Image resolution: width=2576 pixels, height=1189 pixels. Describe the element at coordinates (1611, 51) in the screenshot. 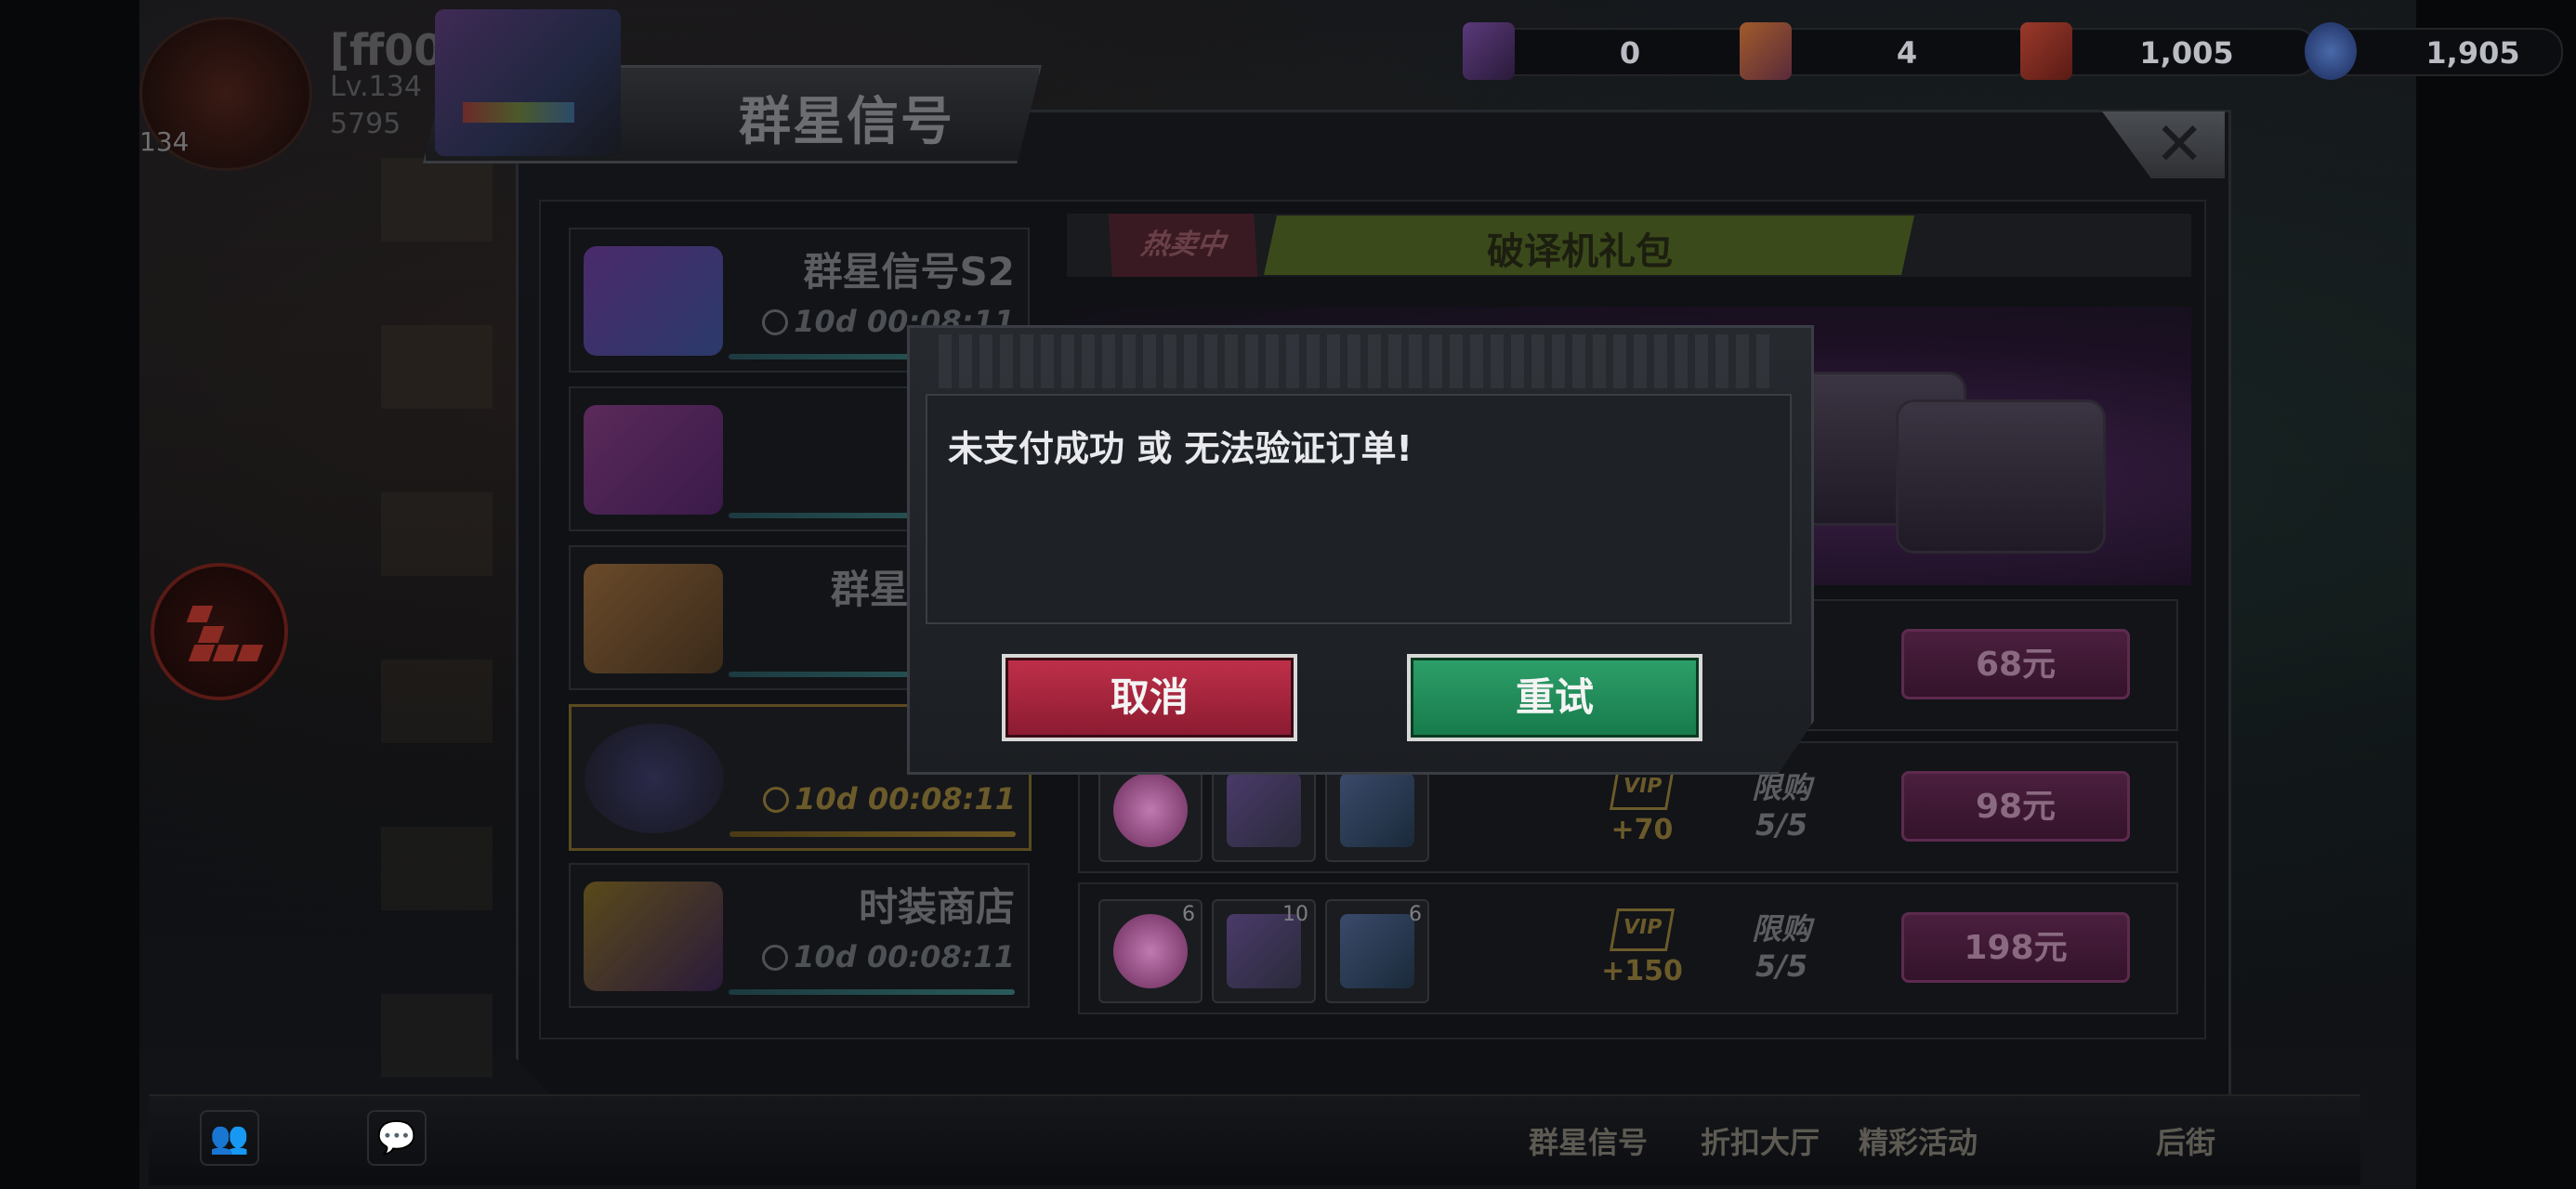

I see `currency-ticket: 0` at that location.